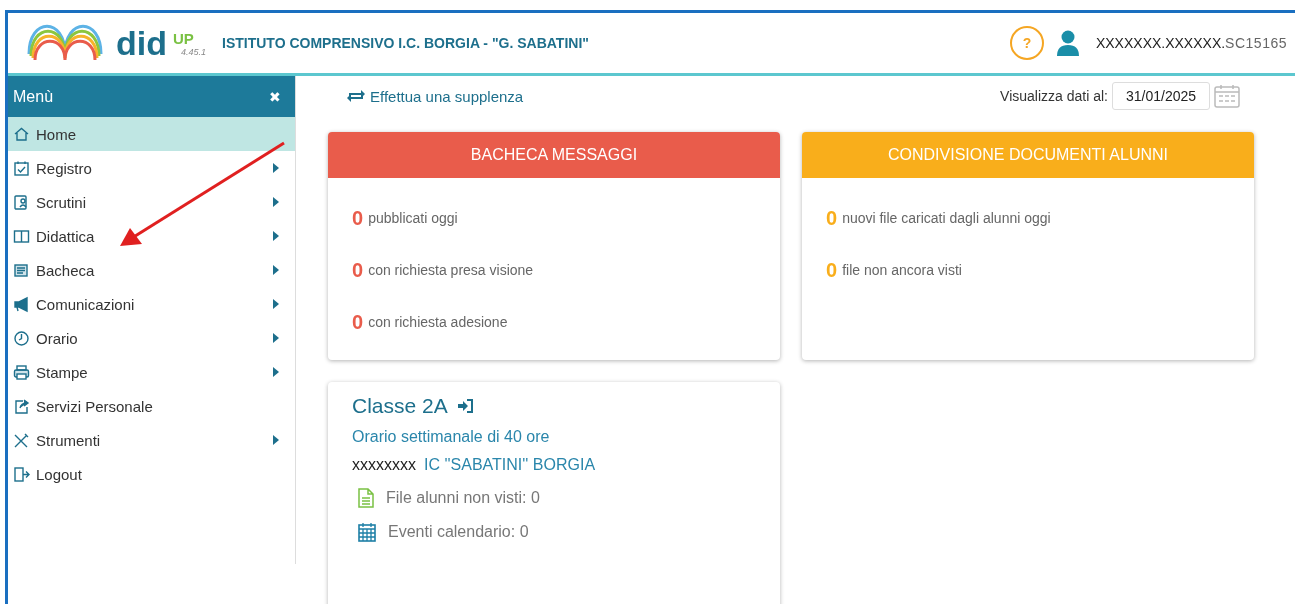 The height and width of the screenshot is (606, 1295). I want to click on menu-item: Scrutini, so click(151, 202).